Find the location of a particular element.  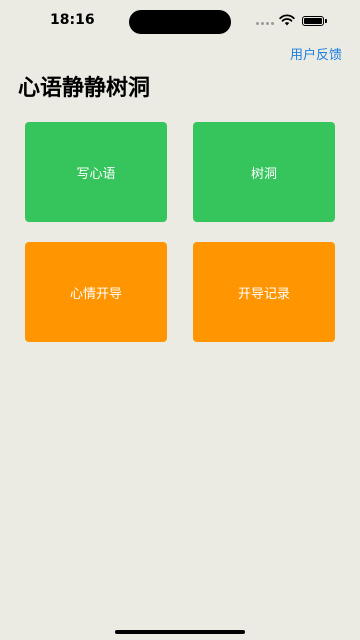

tree-hole-button: 树洞 is located at coordinates (264, 172).